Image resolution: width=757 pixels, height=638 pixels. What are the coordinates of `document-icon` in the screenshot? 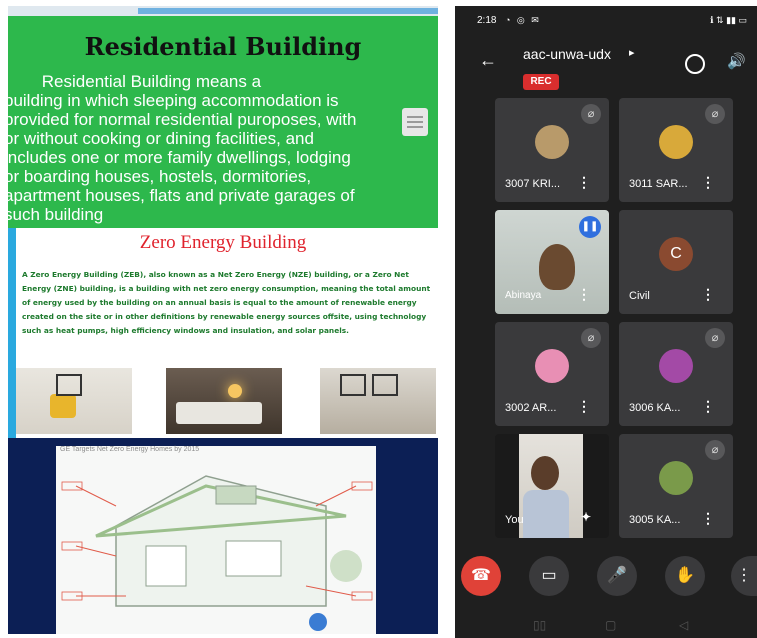 It's located at (415, 122).